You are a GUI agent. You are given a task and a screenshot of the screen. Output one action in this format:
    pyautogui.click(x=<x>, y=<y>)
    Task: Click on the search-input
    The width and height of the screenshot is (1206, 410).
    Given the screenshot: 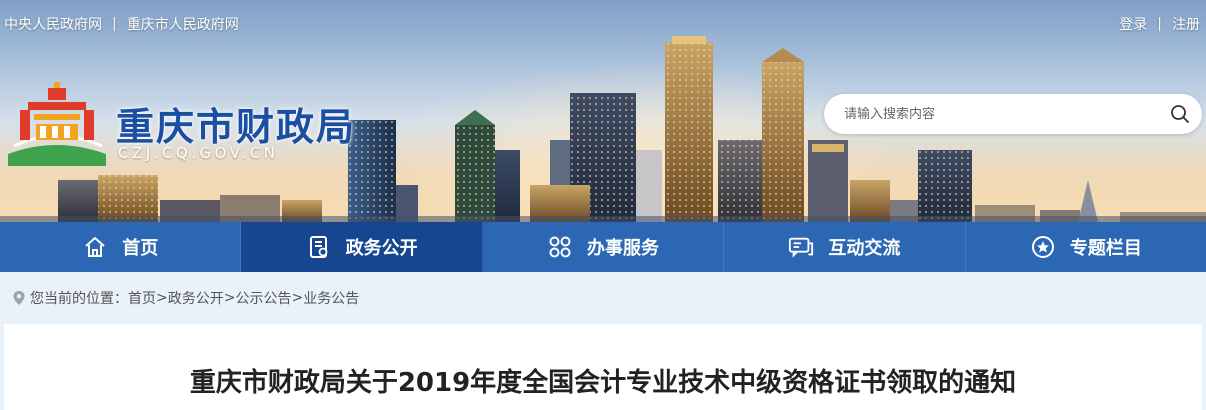 What is the action you would take?
    pyautogui.click(x=991, y=114)
    